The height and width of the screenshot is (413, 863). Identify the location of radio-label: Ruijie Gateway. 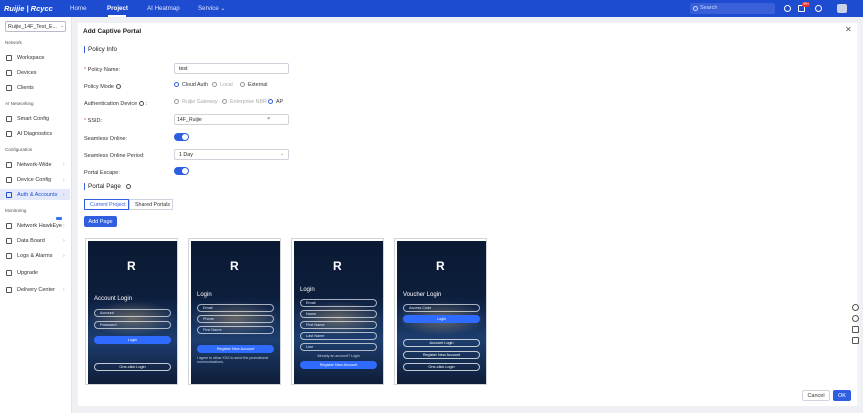
(200, 102).